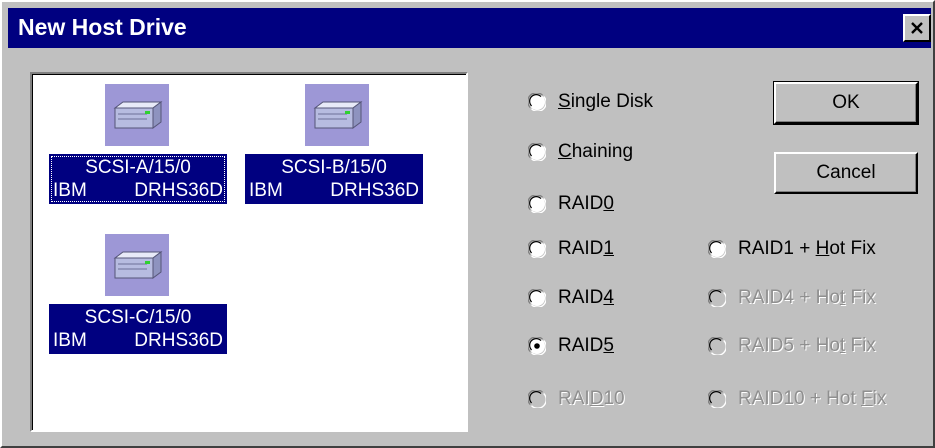  I want to click on cancel-button: Cancel, so click(846, 173).